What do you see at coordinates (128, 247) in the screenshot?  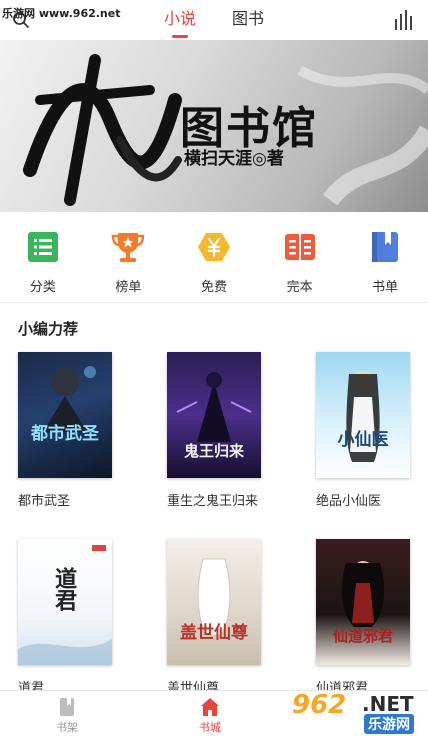 I see `trophy-icon` at bounding box center [128, 247].